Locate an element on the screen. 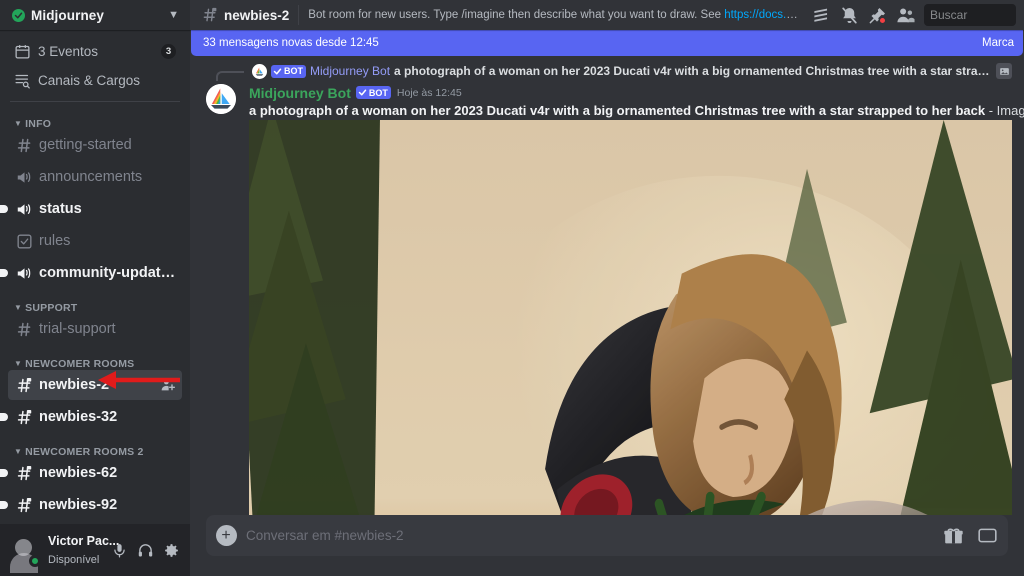 This screenshot has width=1024, height=576. sidebar-item-announcements: announcements is located at coordinates (95, 177).